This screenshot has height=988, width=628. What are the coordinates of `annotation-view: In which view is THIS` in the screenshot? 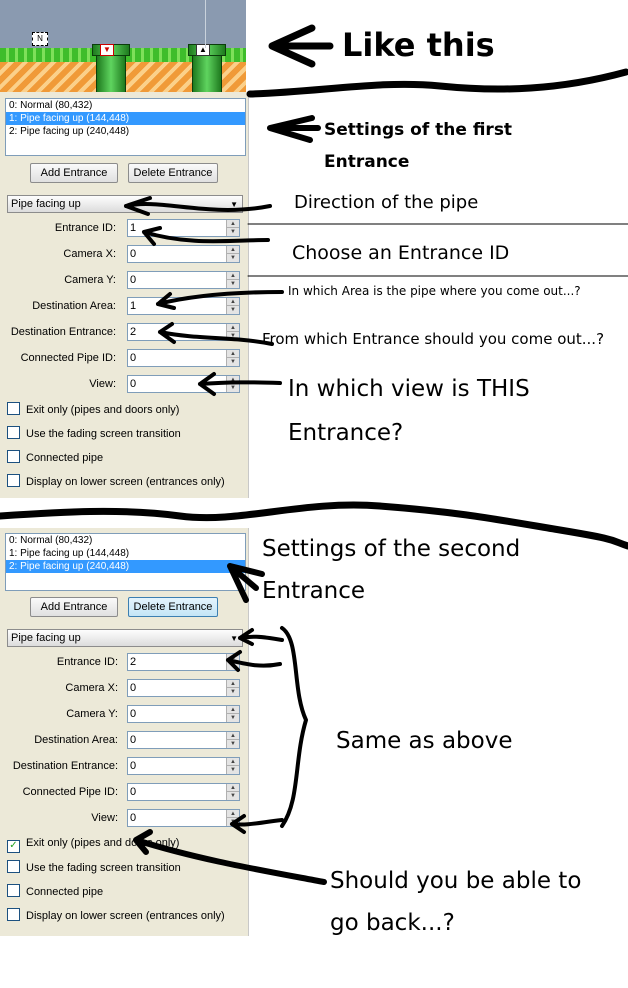 It's located at (409, 389).